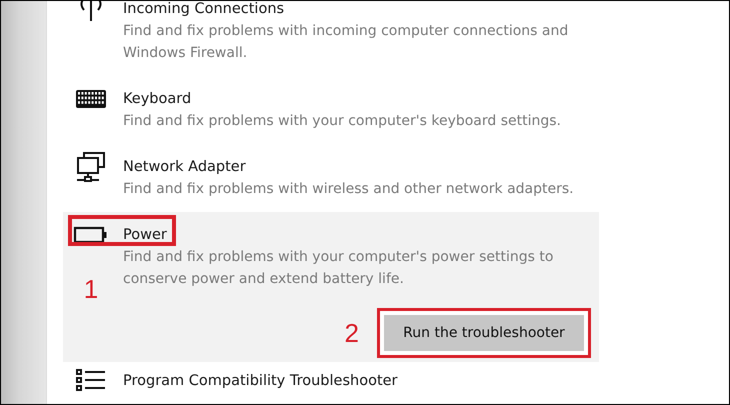 This screenshot has width=730, height=405. What do you see at coordinates (91, 381) in the screenshot?
I see `list-icon` at bounding box center [91, 381].